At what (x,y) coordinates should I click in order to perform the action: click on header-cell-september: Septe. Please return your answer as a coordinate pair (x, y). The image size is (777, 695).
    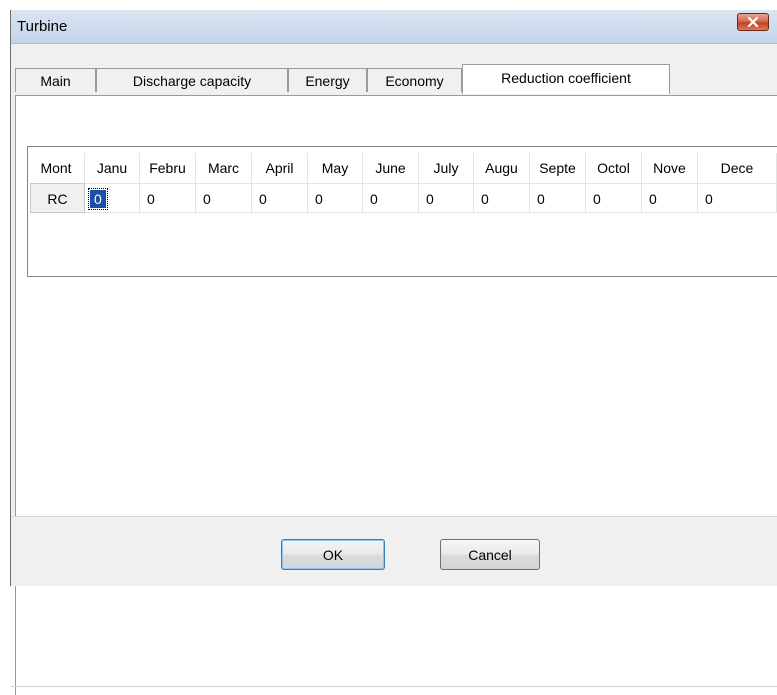
    Looking at the image, I should click on (558, 168).